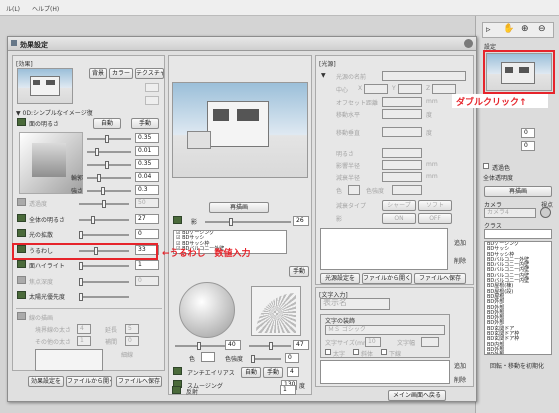 Image resolution: width=559 pixels, height=413 pixels. Describe the element at coordinates (518, 191) in the screenshot. I see `redraw-button-right: 再描画` at that location.